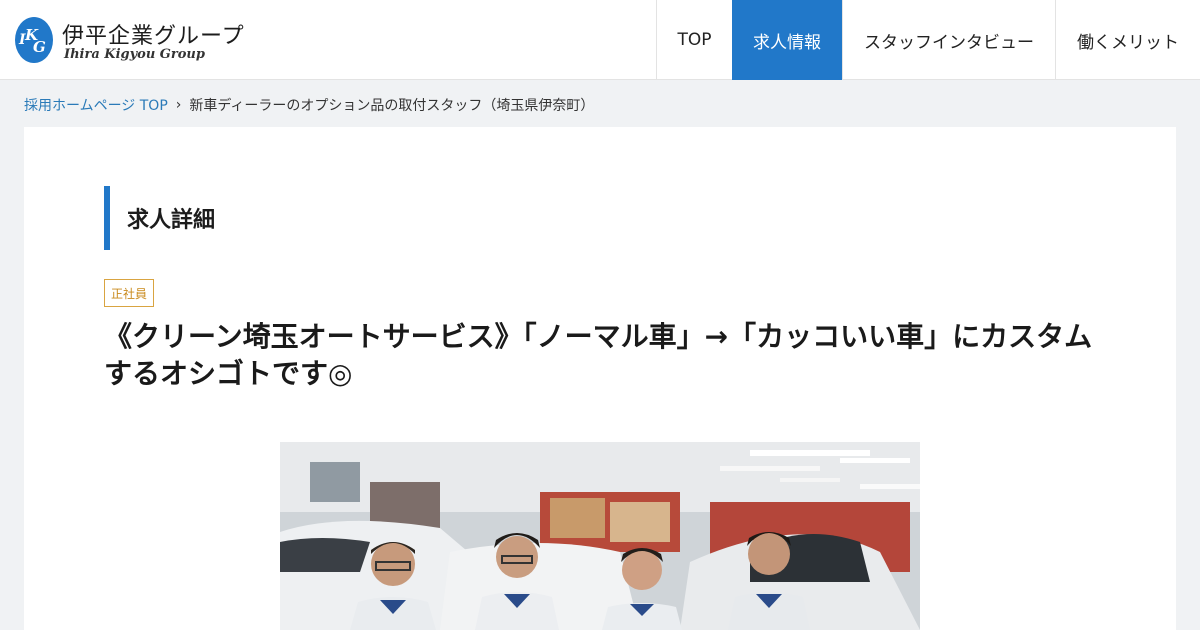 The image size is (1200, 630). Describe the element at coordinates (39, 47) in the screenshot. I see `svg-text: G` at that location.